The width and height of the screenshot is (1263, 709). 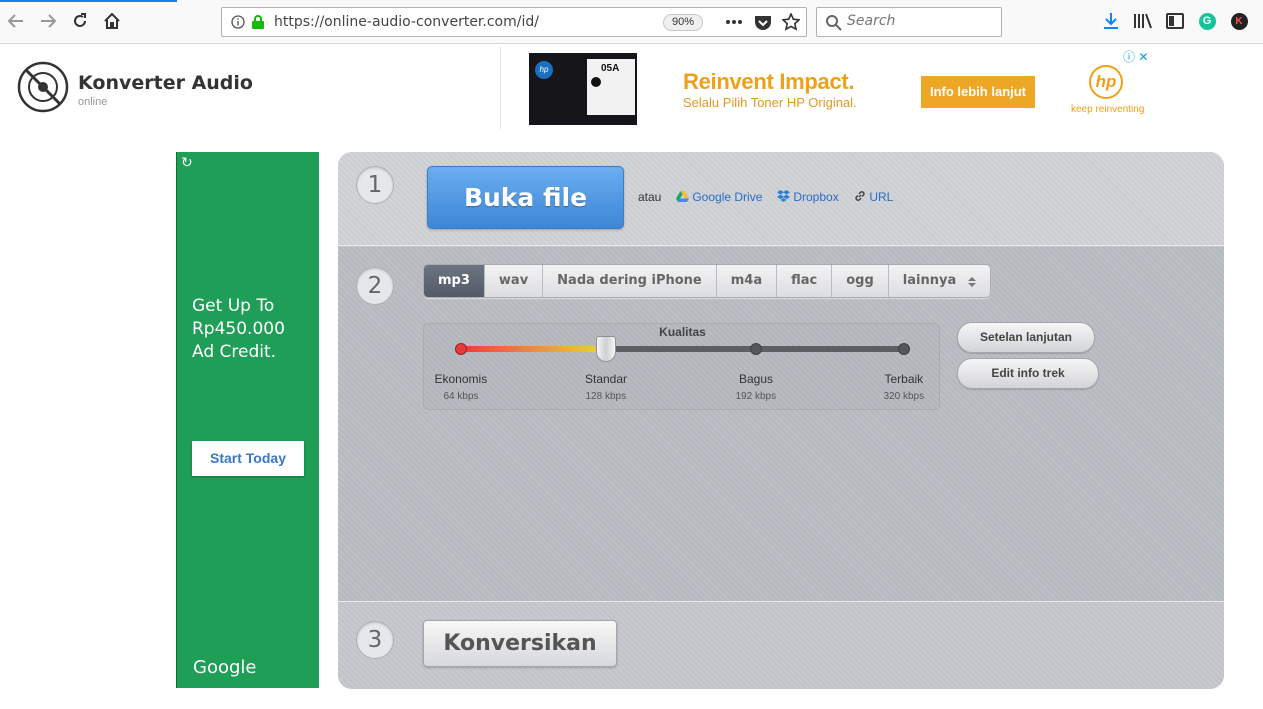 I want to click on back-button, so click(x=16, y=21).